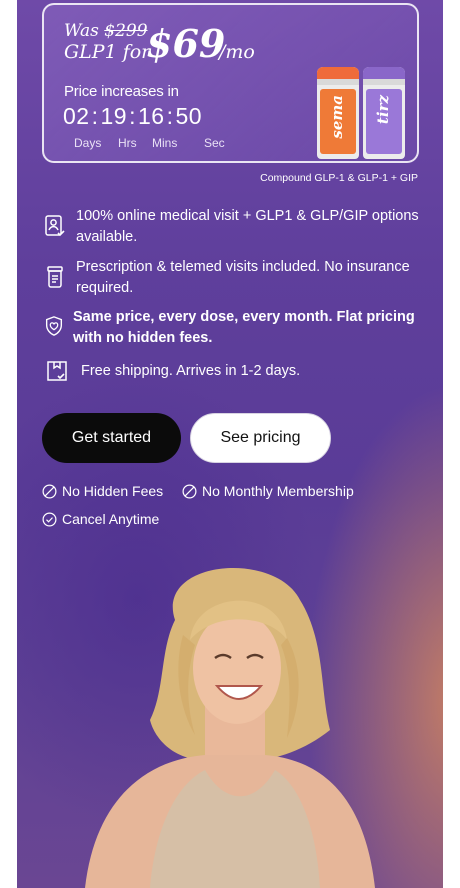  I want to click on compound-note: Compound GLP-1 & GLP-1 + GIP, so click(339, 178).